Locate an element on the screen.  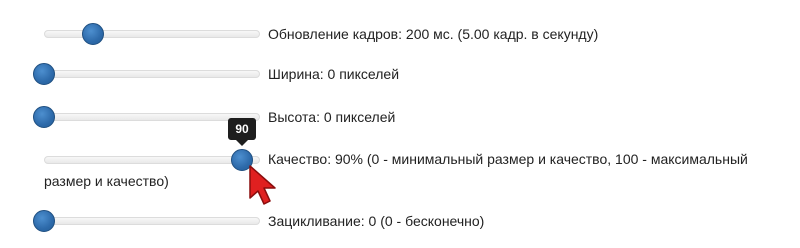
slider-row-width: Ширина: 0 пикселей is located at coordinates (400, 74).